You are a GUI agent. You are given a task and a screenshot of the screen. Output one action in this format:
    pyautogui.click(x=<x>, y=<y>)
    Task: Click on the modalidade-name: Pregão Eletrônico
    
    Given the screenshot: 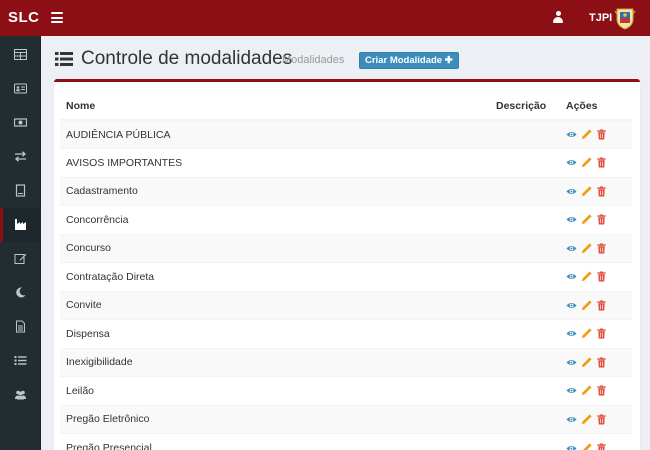 What is the action you would take?
    pyautogui.click(x=275, y=419)
    